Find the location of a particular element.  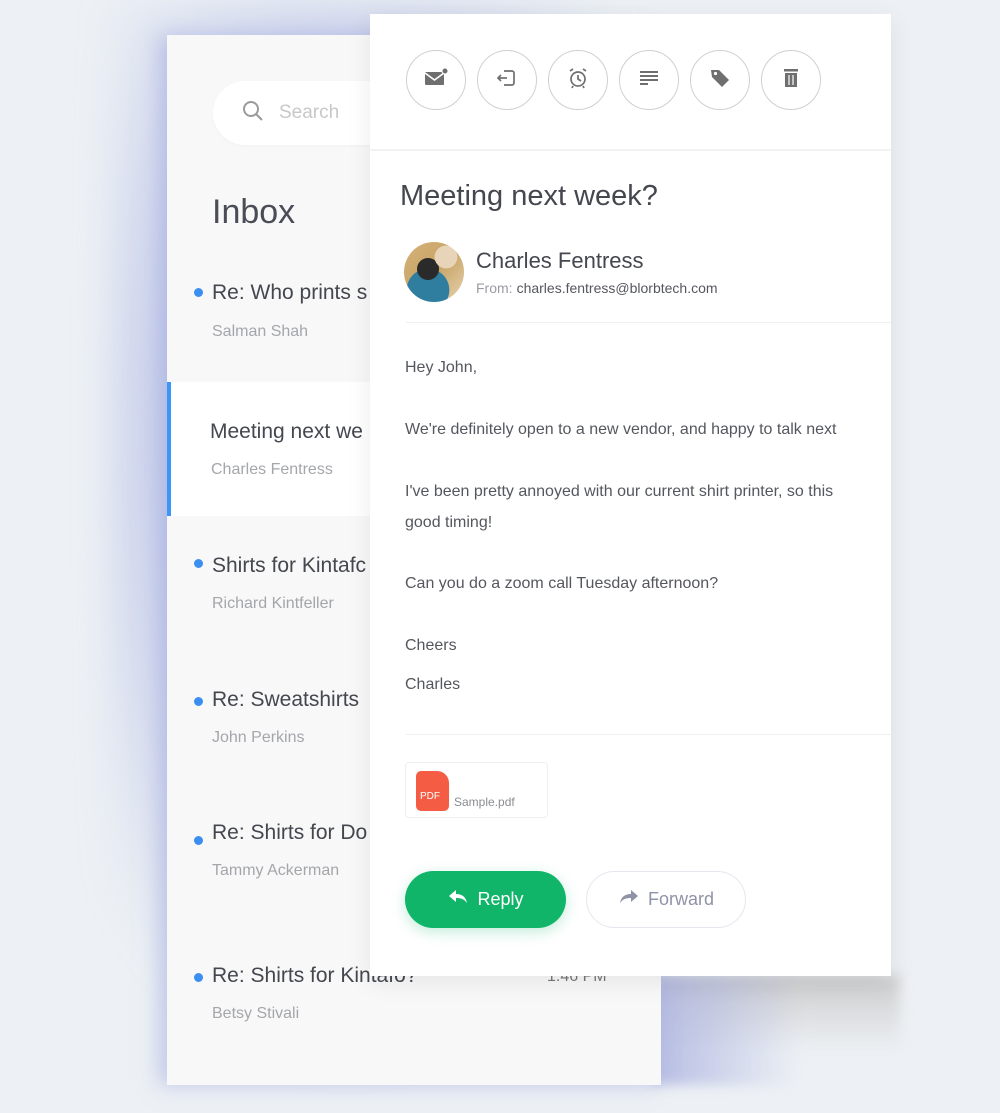

sender-name: Charles Fentress is located at coordinates (560, 260).